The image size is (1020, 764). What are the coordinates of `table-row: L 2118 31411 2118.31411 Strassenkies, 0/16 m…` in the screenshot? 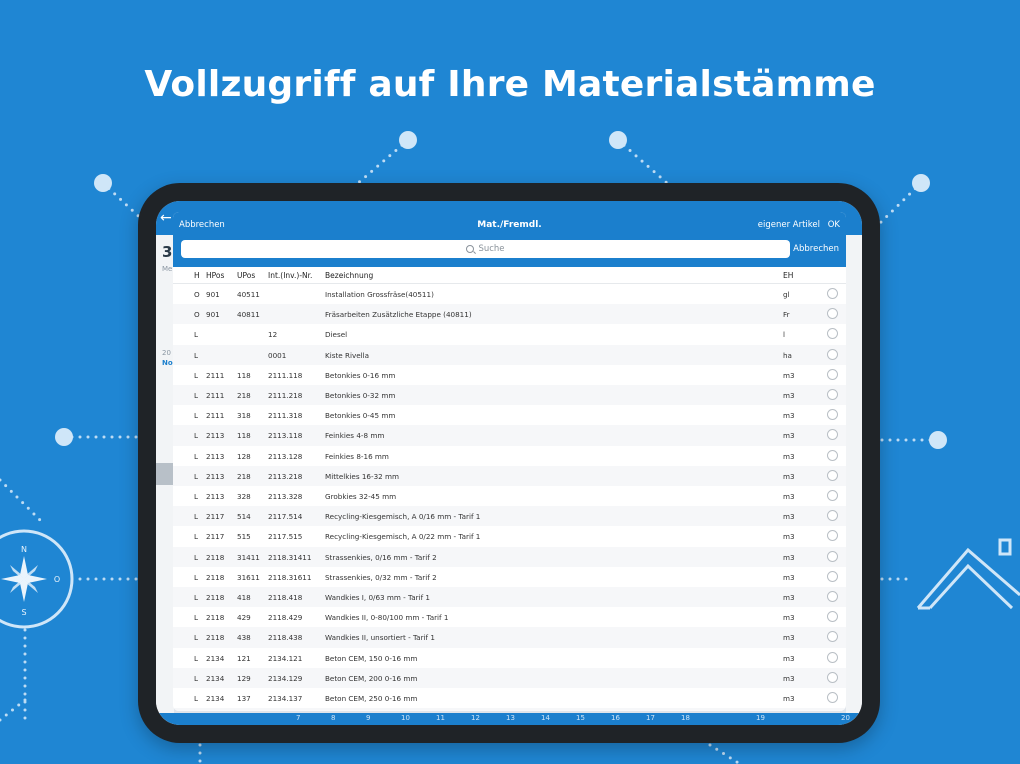 It's located at (509, 556).